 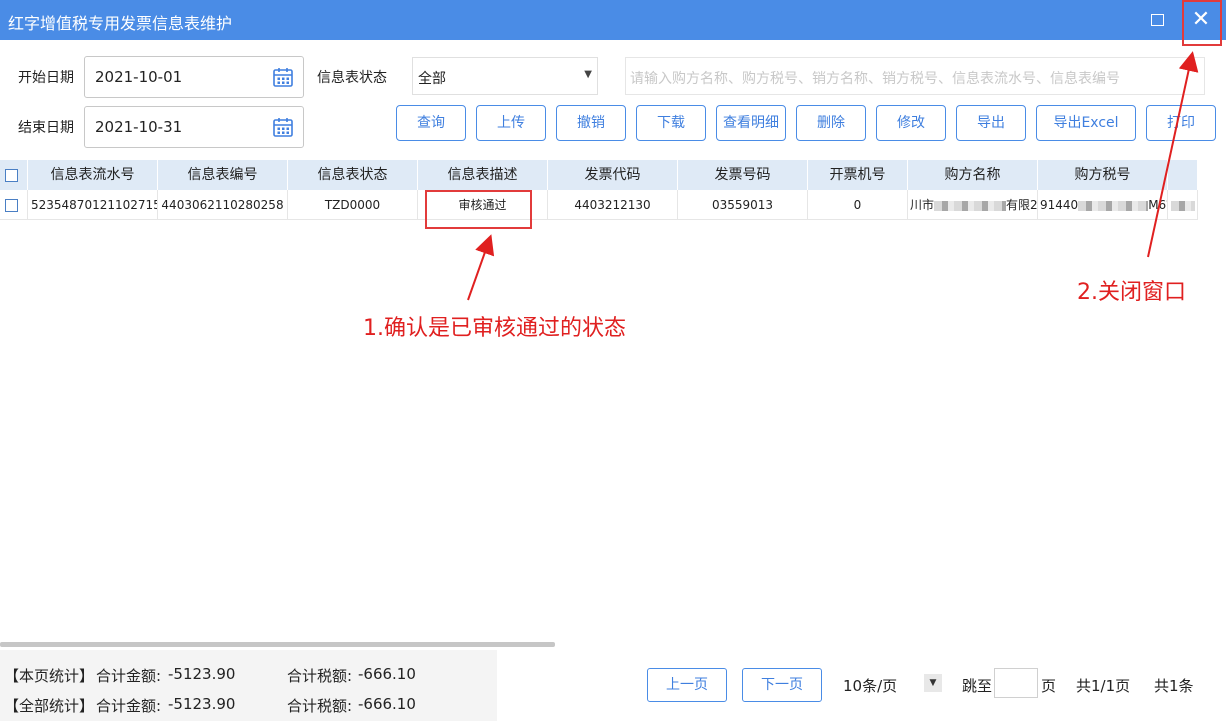 What do you see at coordinates (911, 123) in the screenshot?
I see `edit-button: 修改` at bounding box center [911, 123].